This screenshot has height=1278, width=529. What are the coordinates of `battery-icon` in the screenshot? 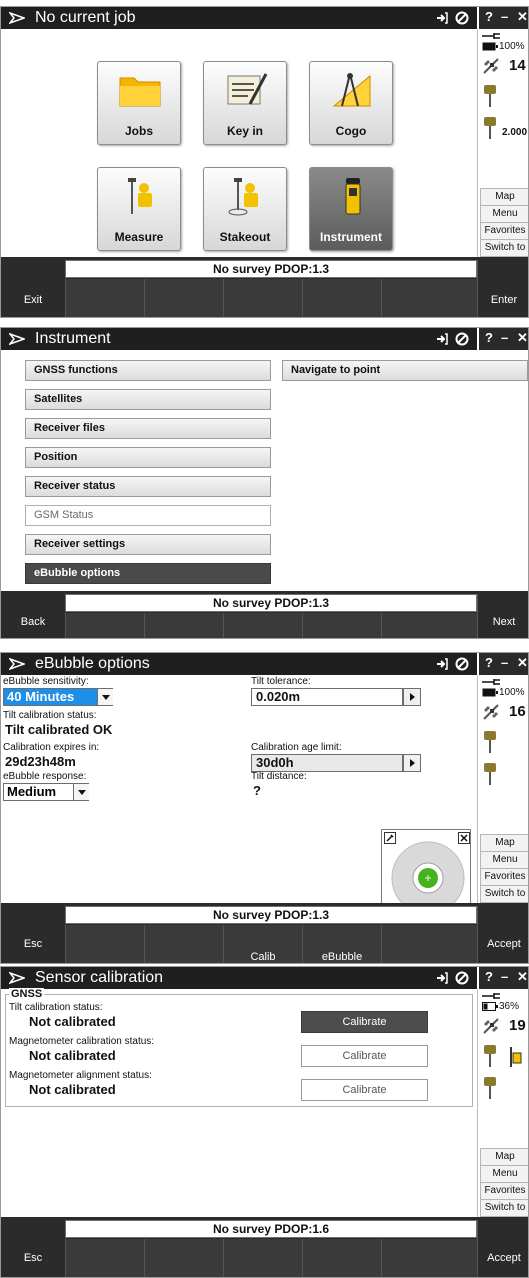 It's located at (490, 692).